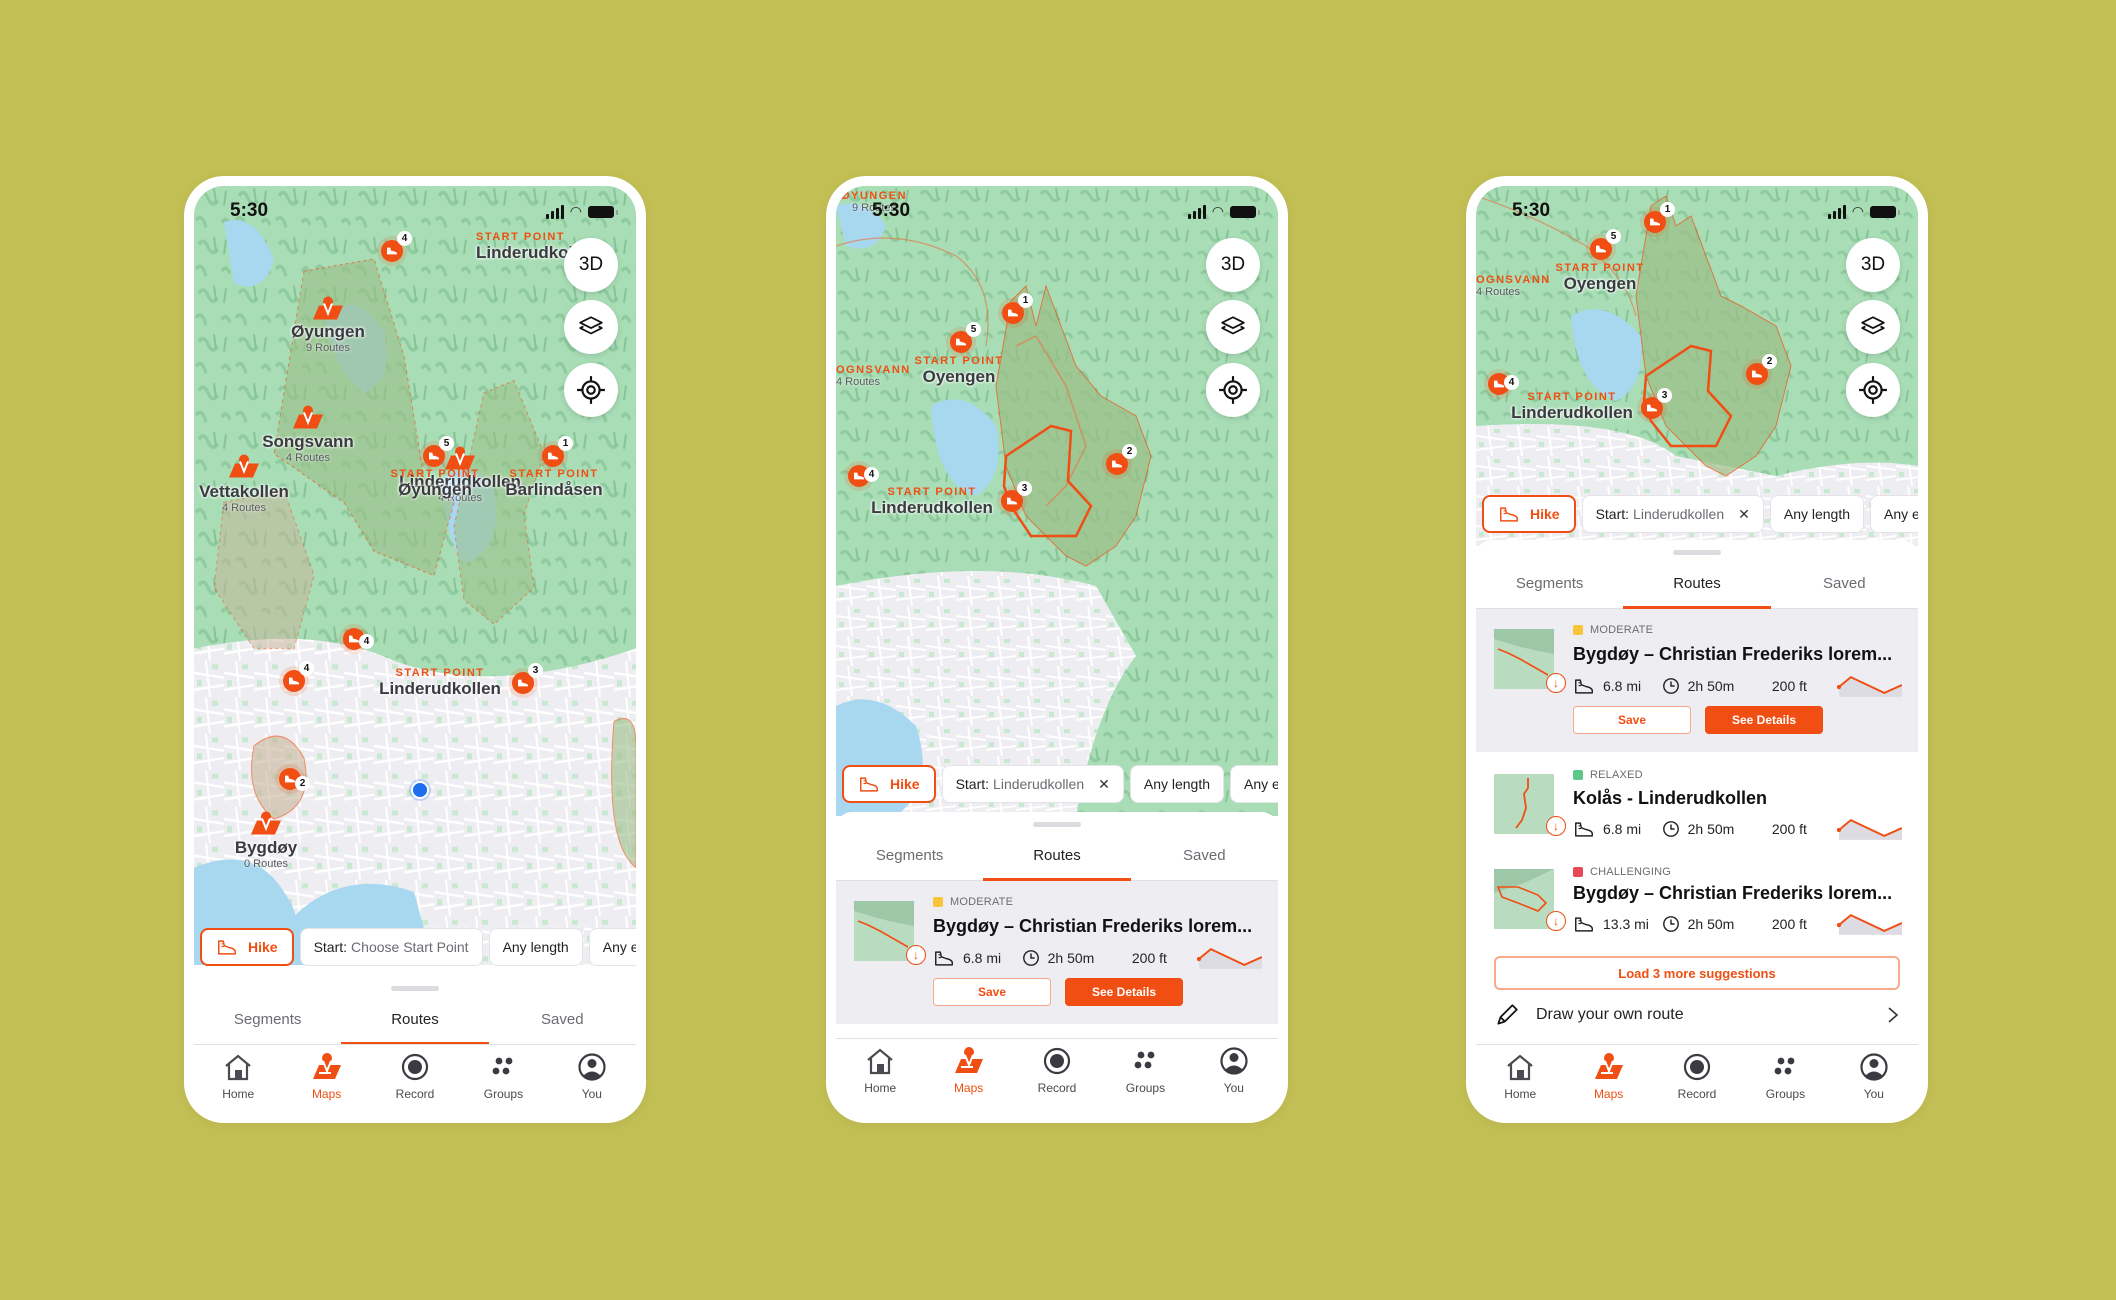  What do you see at coordinates (1697, 973) in the screenshot?
I see `load-more-suggestions-button: Load 3 more suggestions` at bounding box center [1697, 973].